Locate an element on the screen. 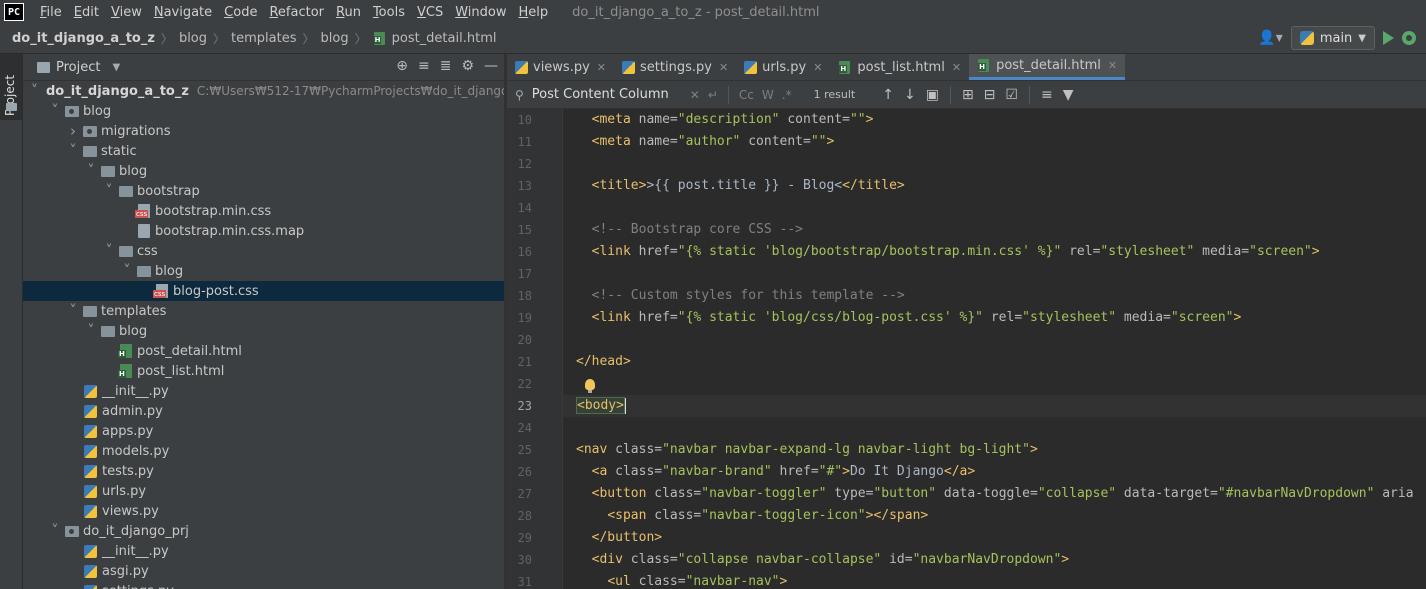 The width and height of the screenshot is (1426, 589). tree-item: bootstrap.min.css is located at coordinates (263, 211).